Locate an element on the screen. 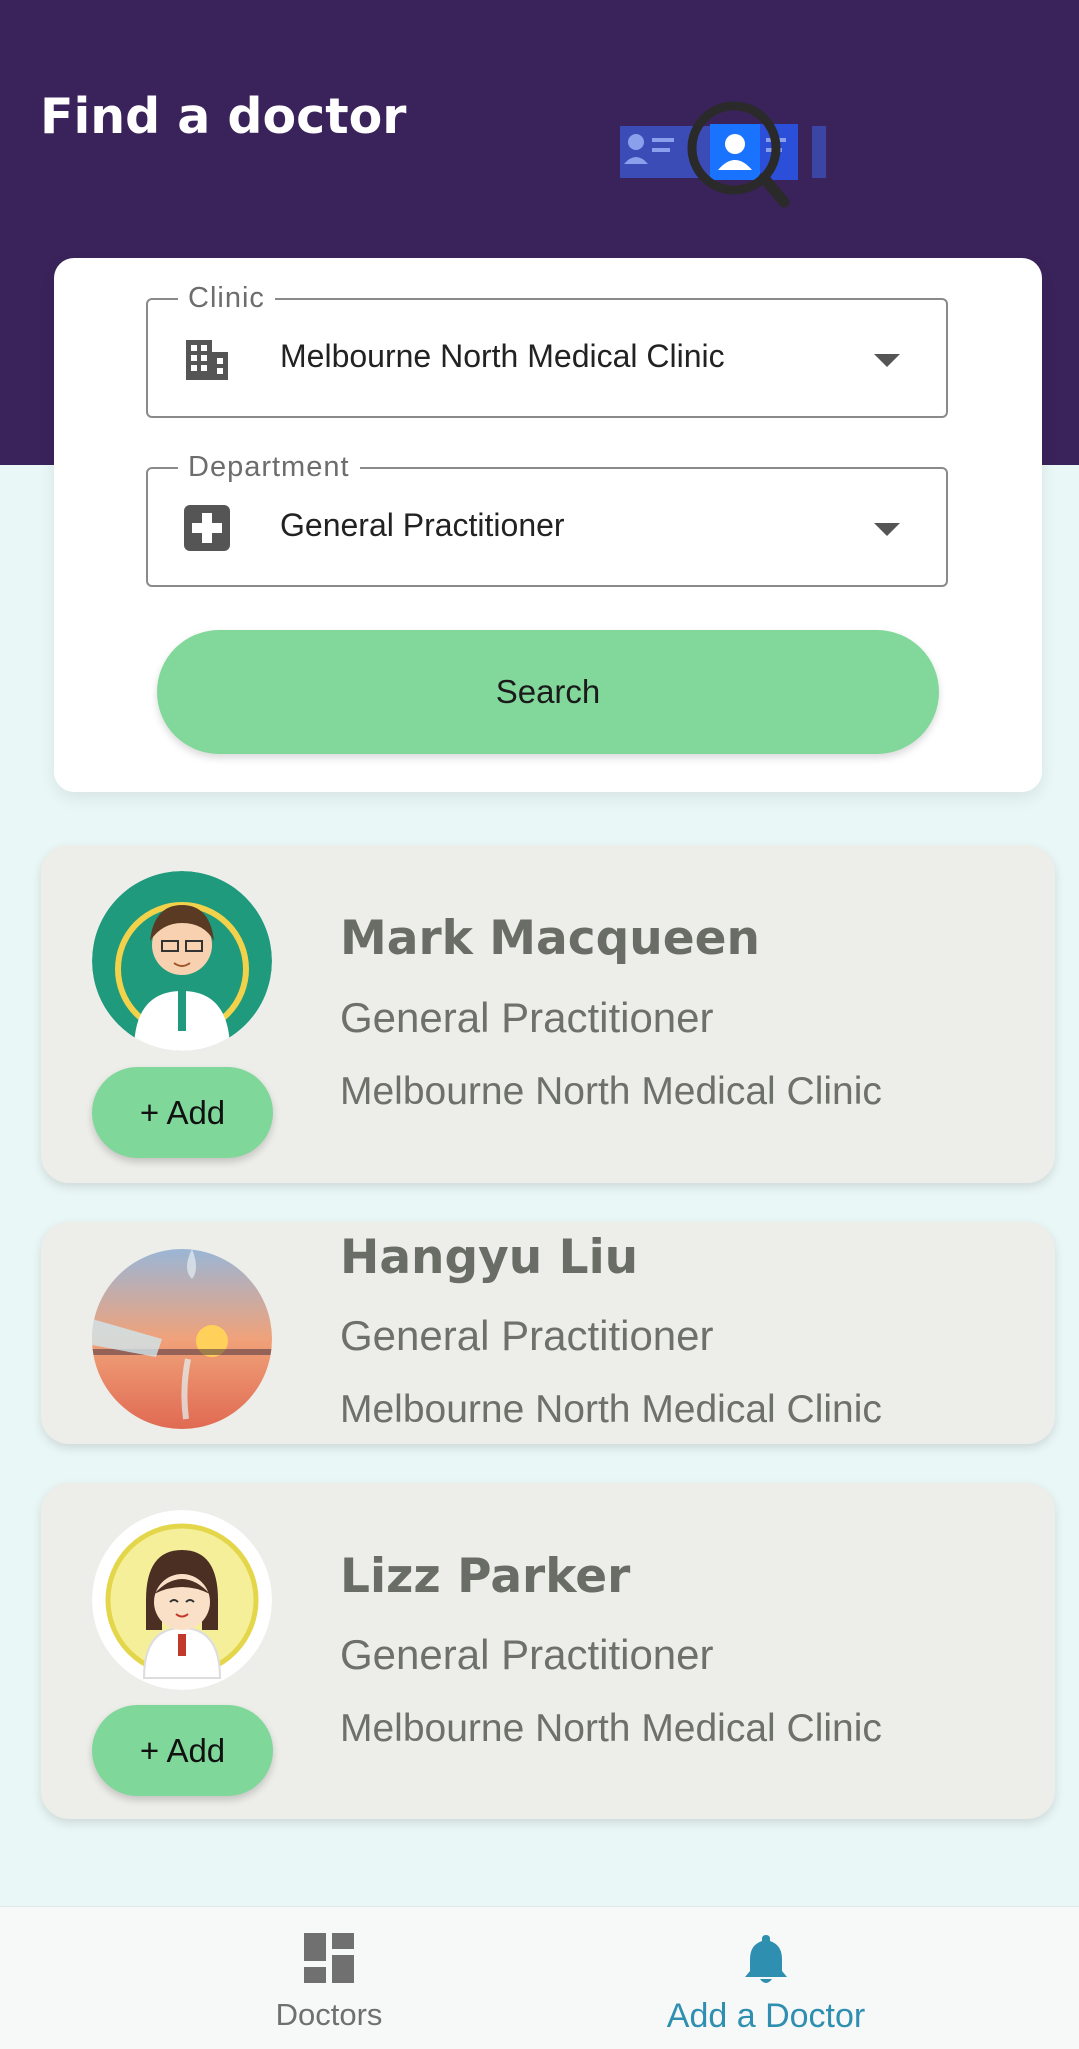 This screenshot has height=2049, width=1079. nav-item-doctors: Doctors is located at coordinates (329, 1978).